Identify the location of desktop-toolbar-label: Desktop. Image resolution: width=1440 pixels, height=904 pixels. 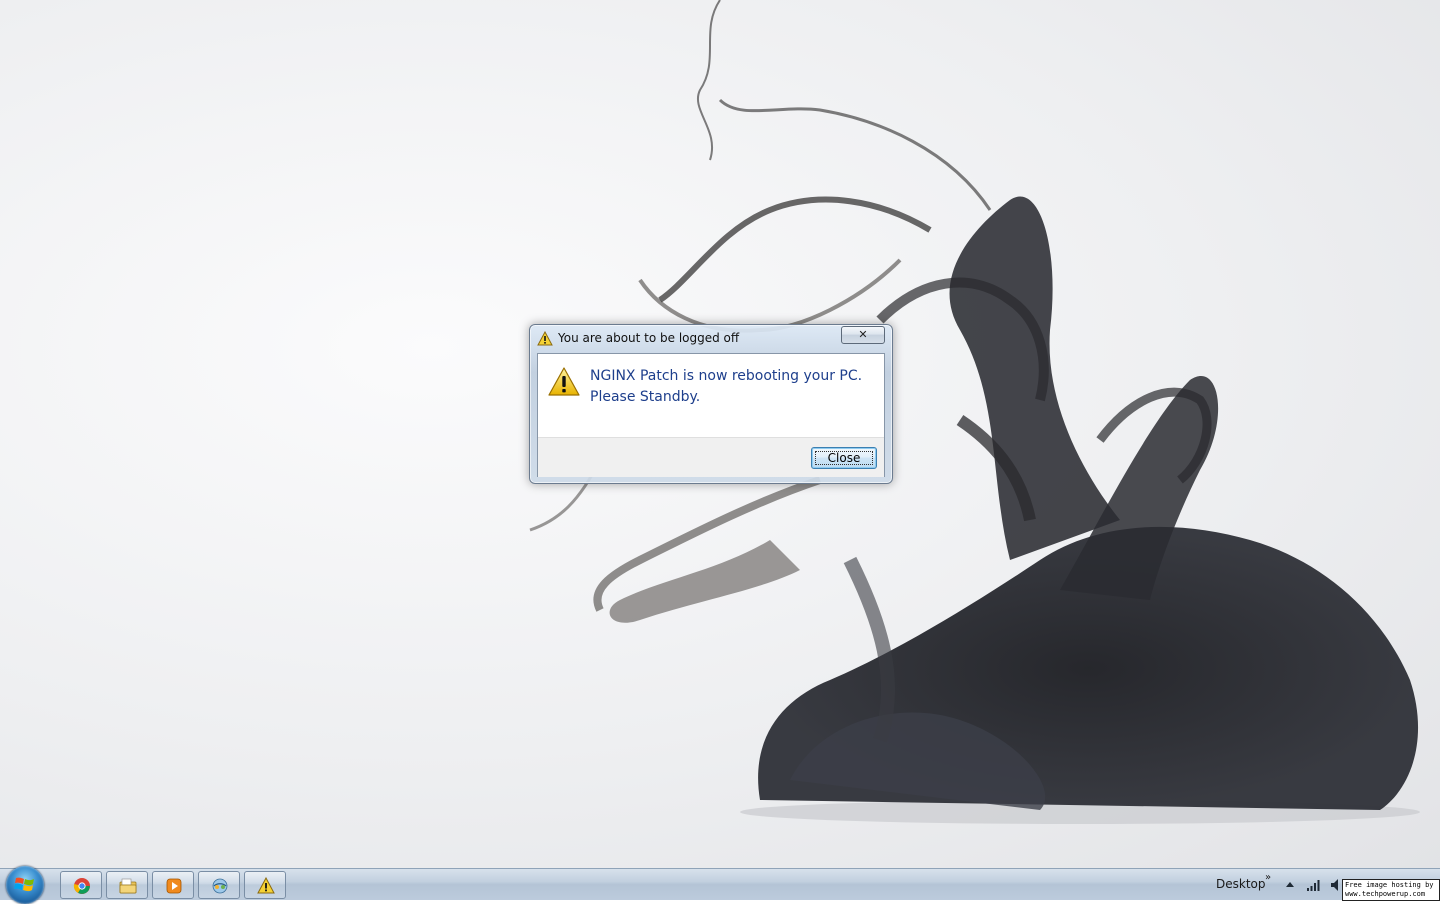
(1241, 884).